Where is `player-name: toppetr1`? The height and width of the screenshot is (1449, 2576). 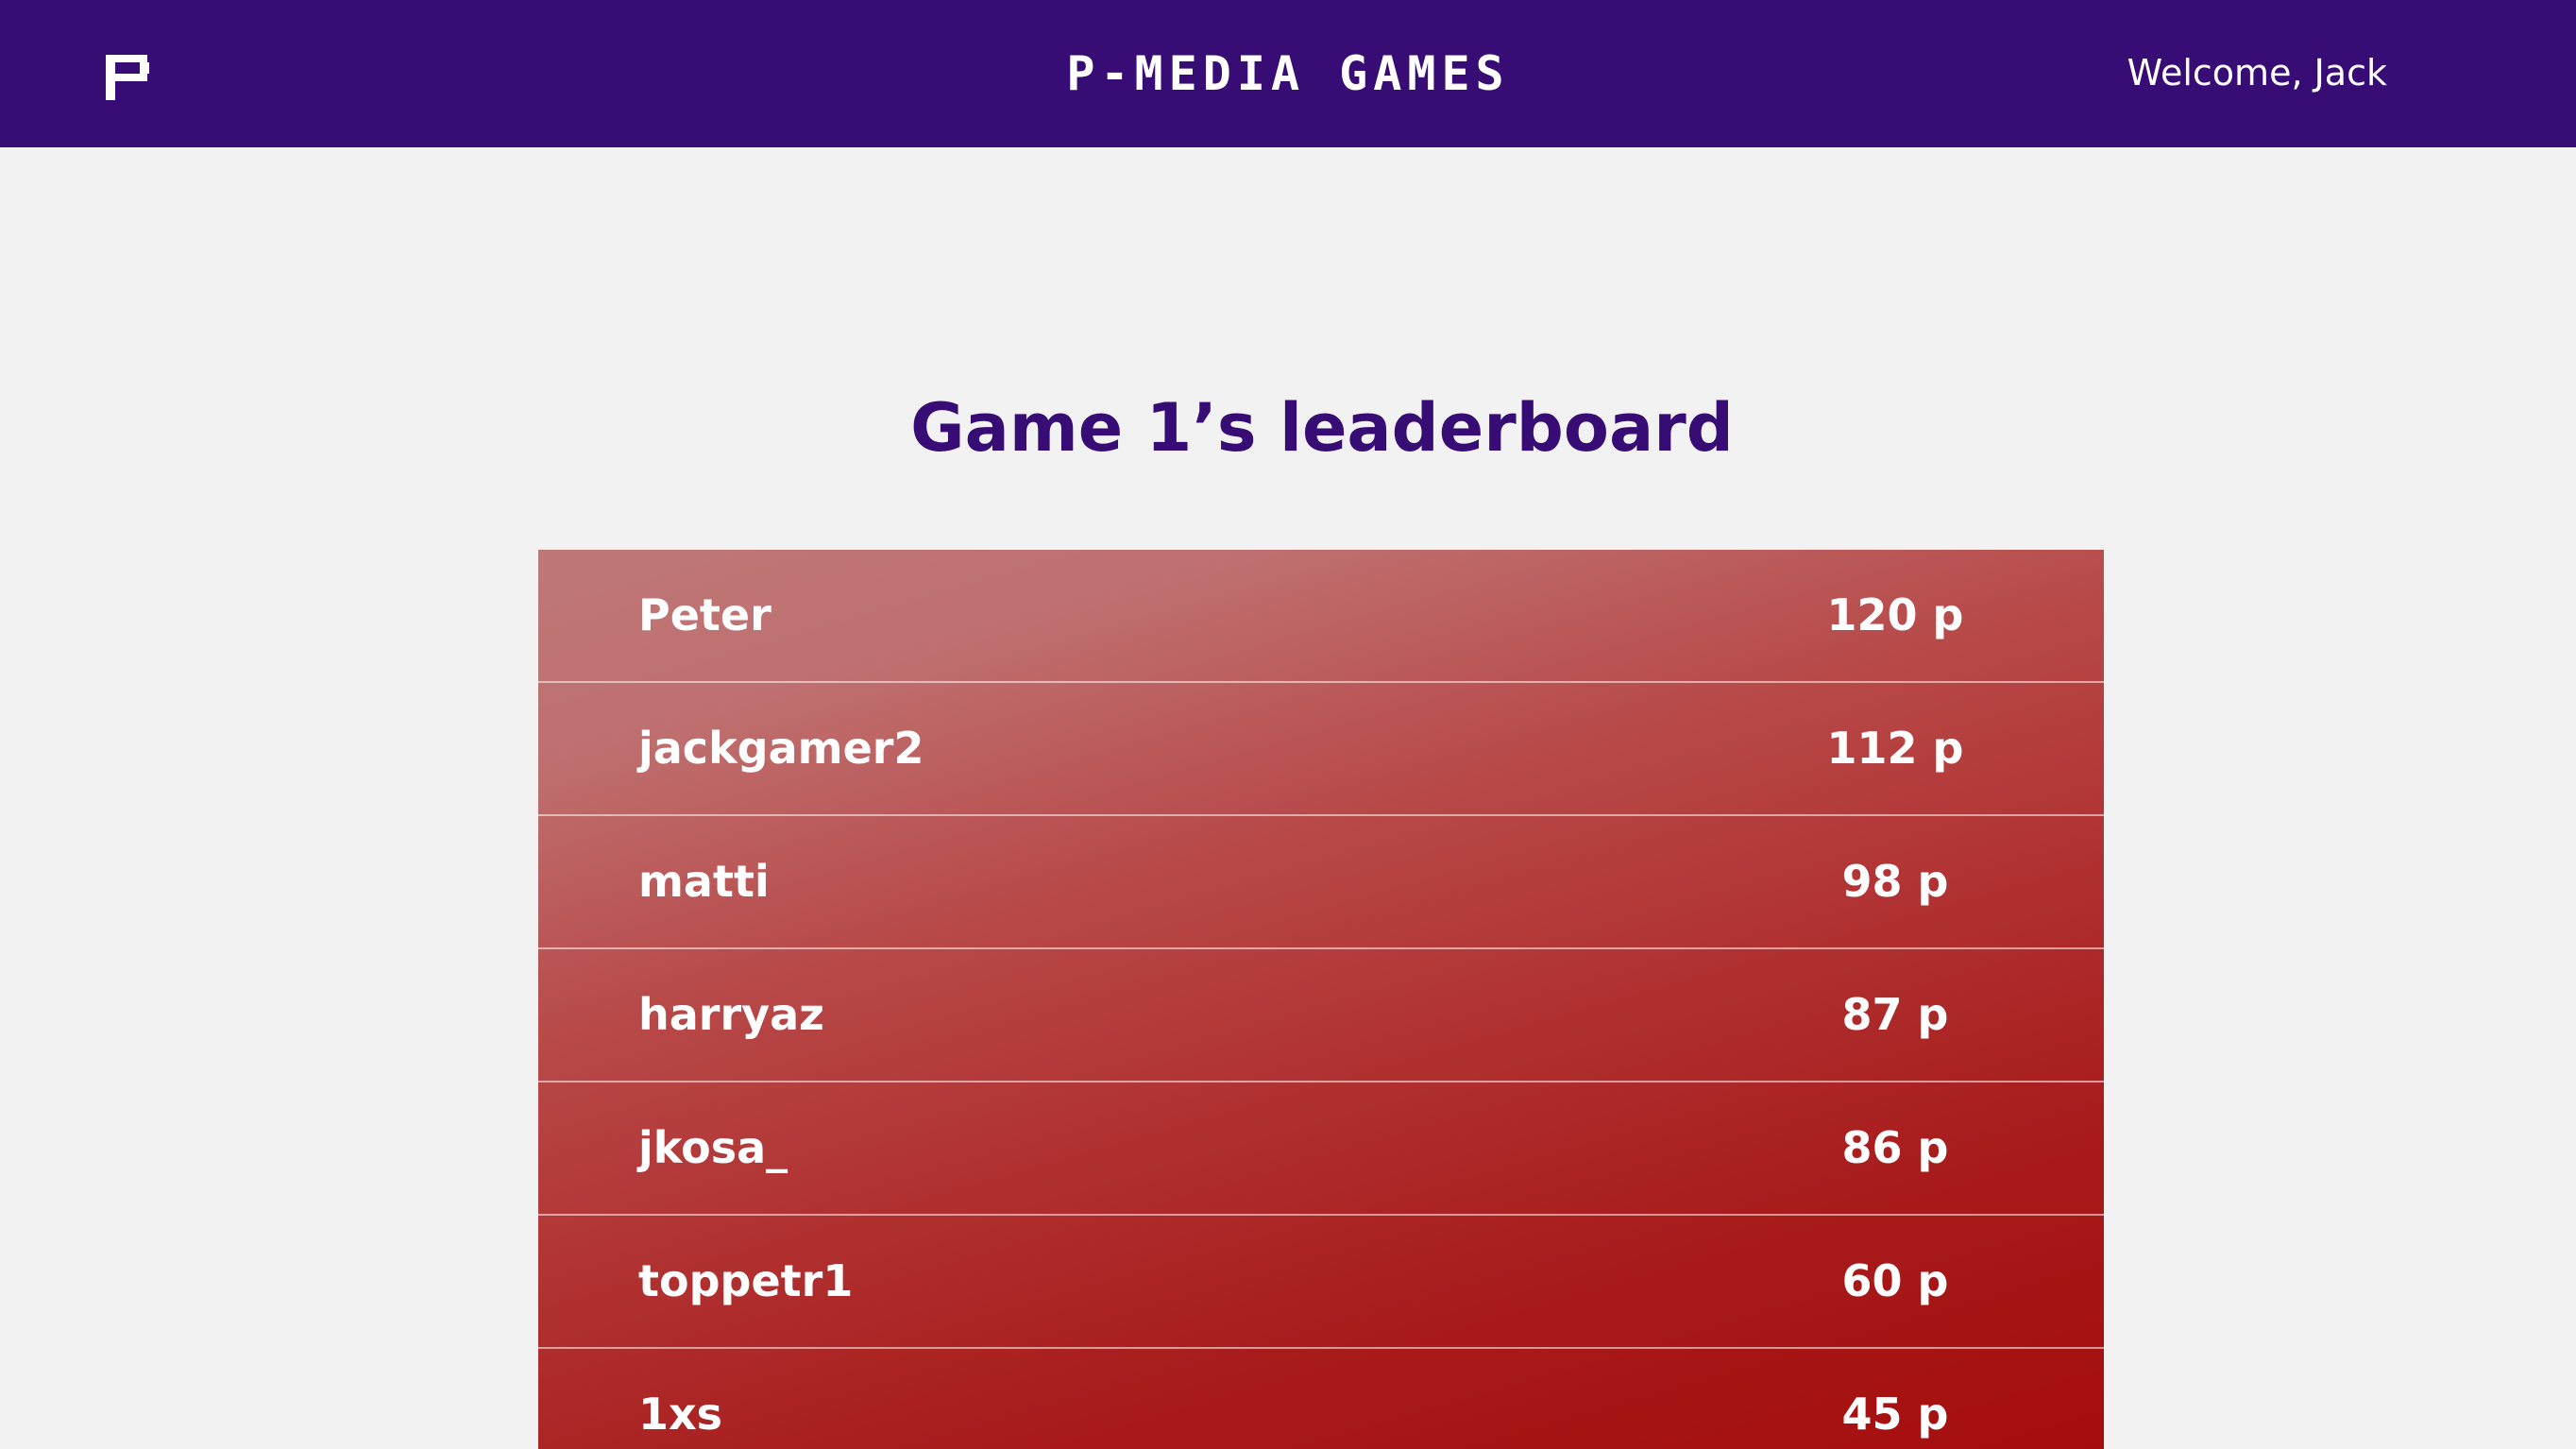 player-name: toppetr1 is located at coordinates (746, 1280).